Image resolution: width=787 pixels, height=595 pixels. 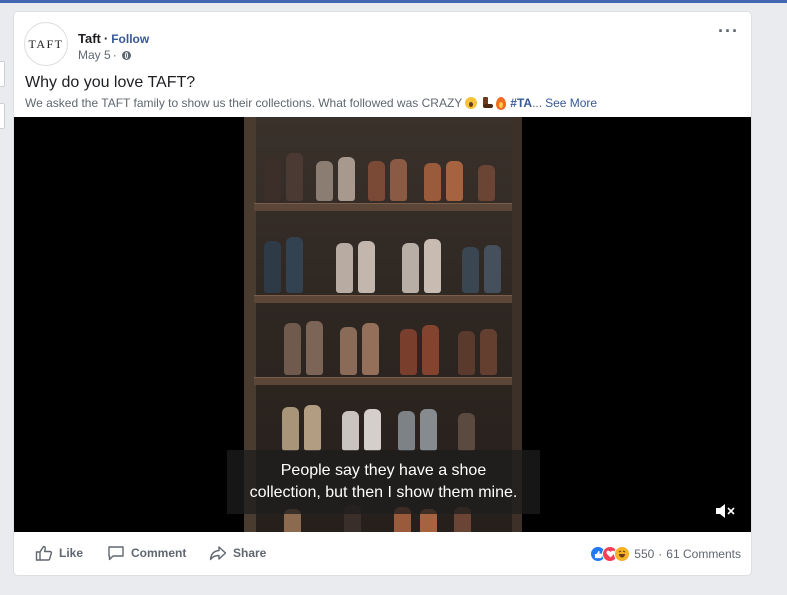 What do you see at coordinates (94, 55) in the screenshot?
I see `post-date: May 5` at bounding box center [94, 55].